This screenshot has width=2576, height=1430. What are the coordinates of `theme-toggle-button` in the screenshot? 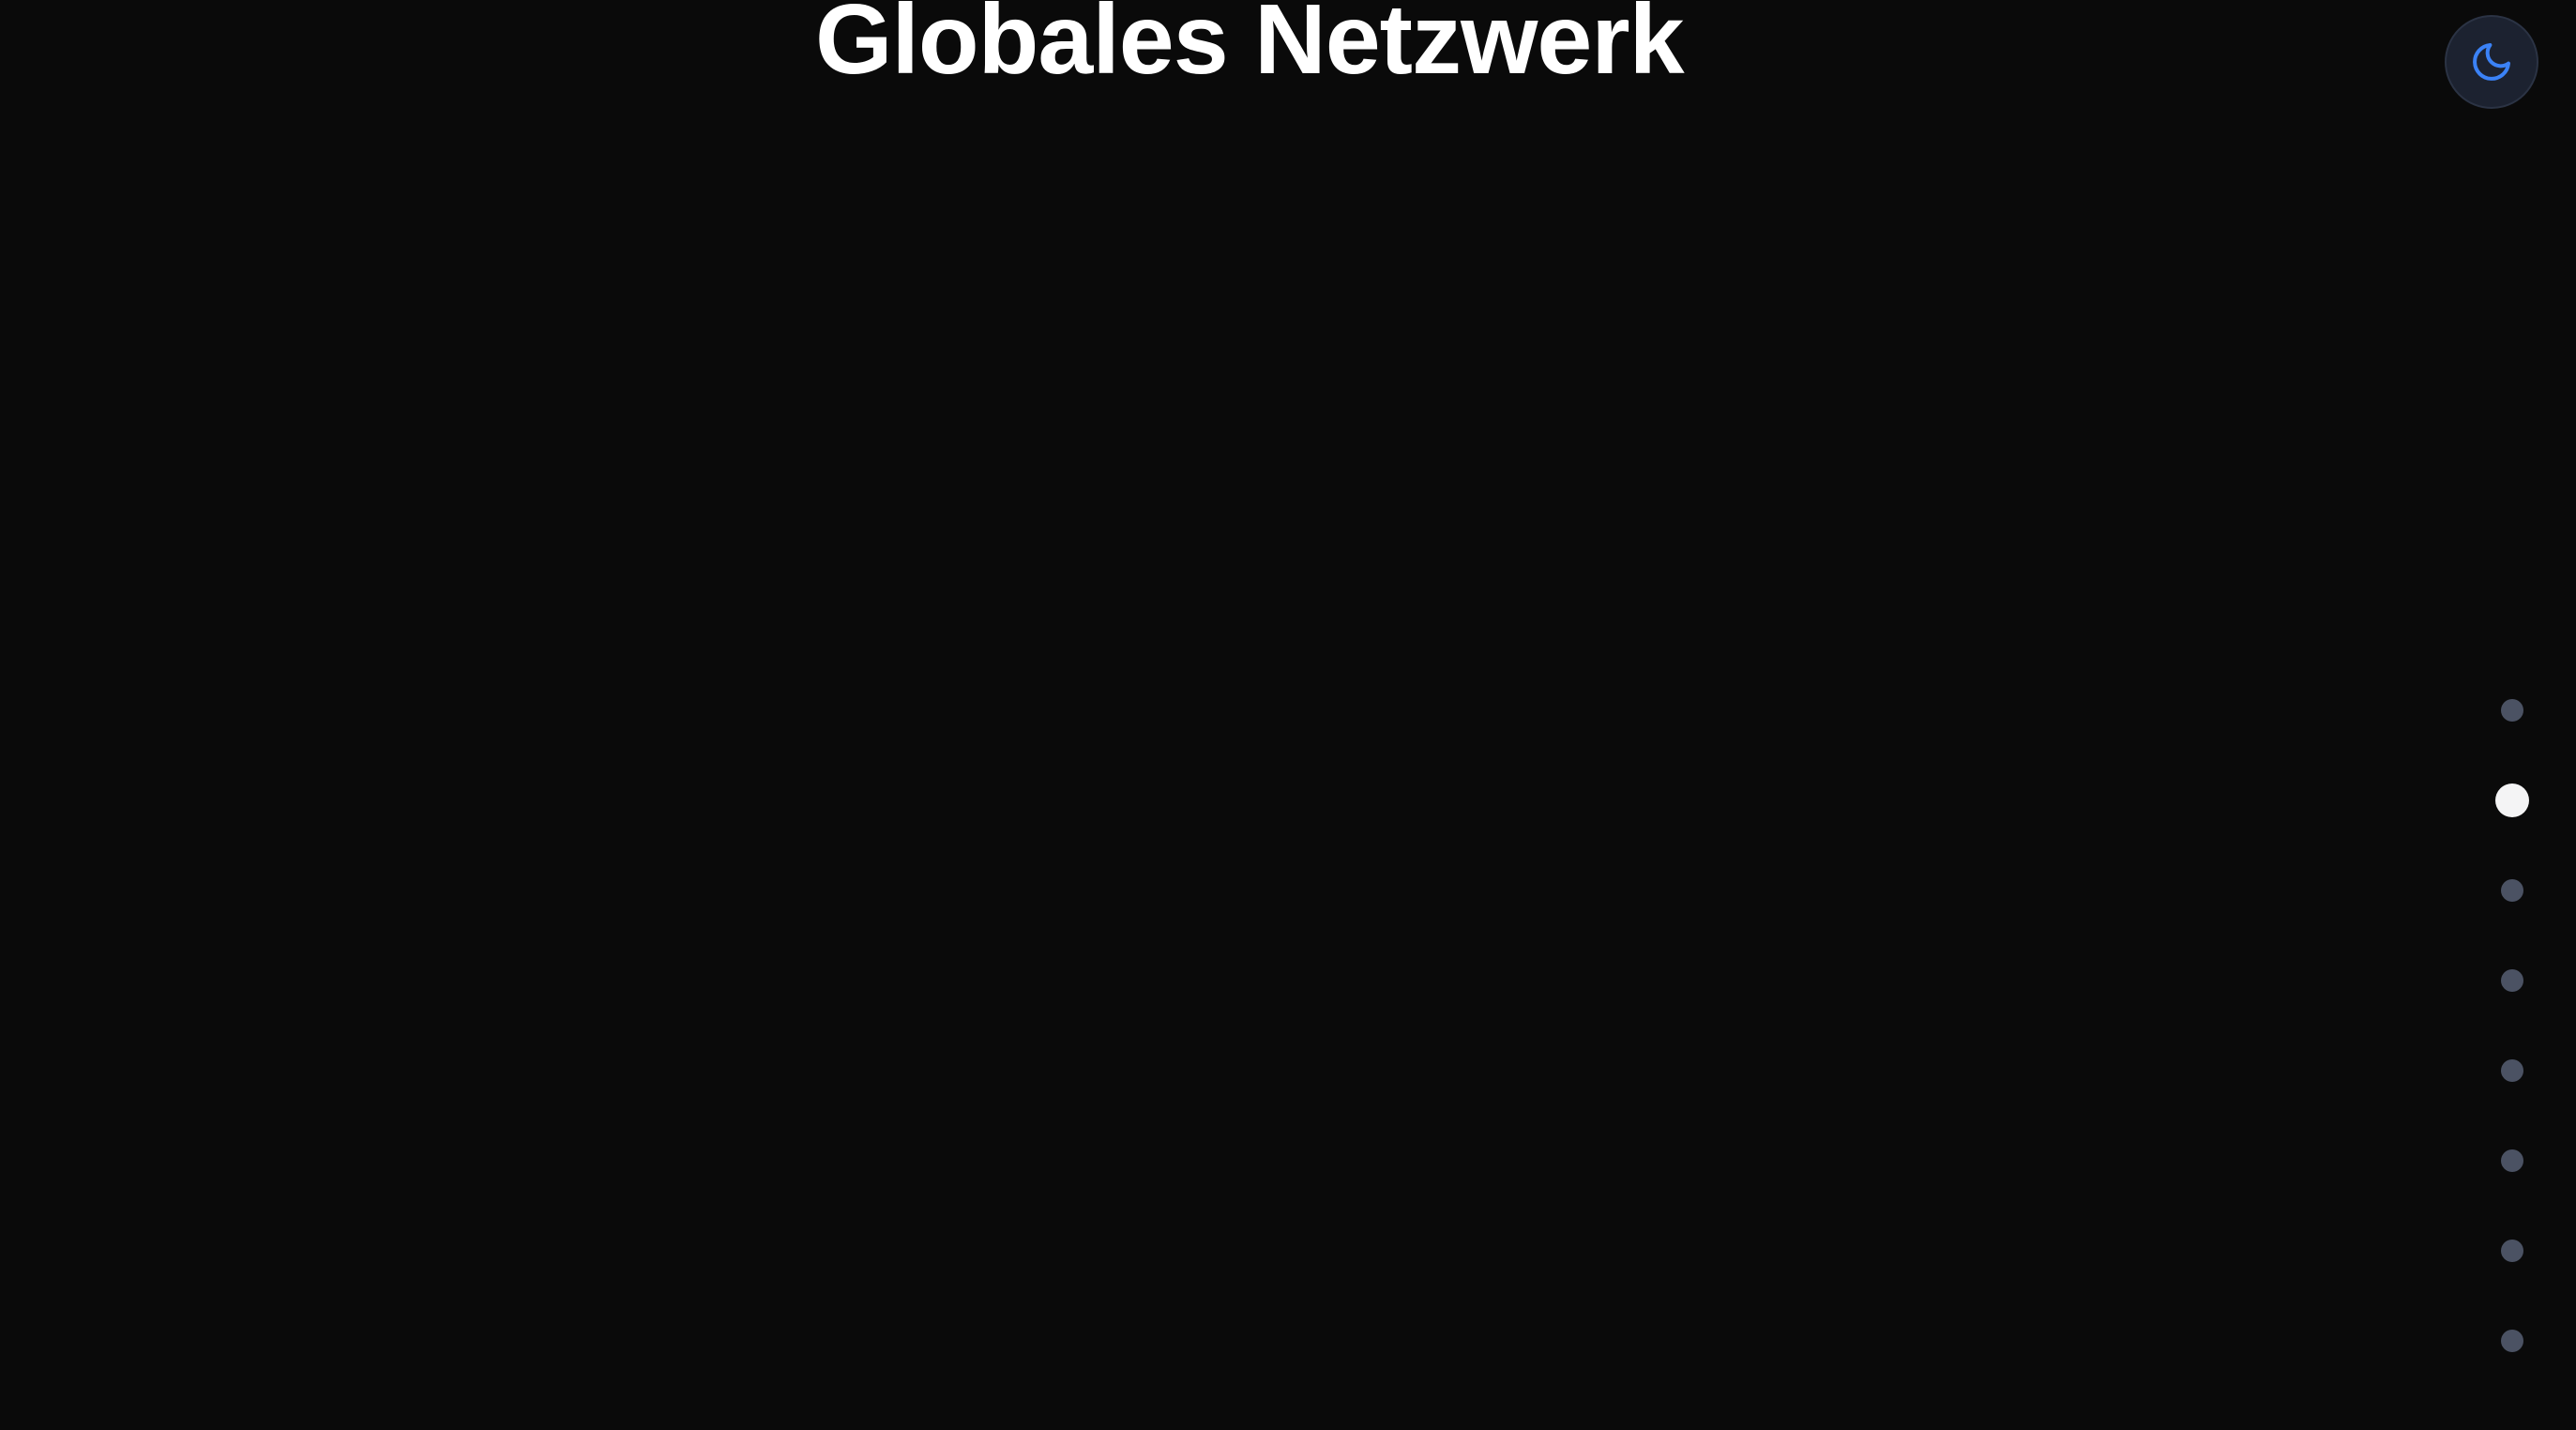 It's located at (2491, 62).